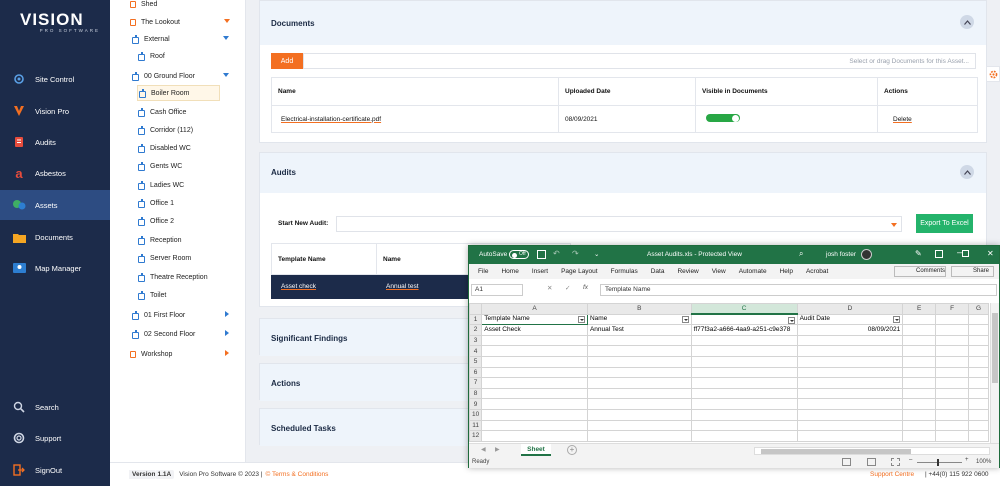 The image size is (1000, 486). Describe the element at coordinates (623, 173) in the screenshot. I see `audits-header: Audits` at that location.